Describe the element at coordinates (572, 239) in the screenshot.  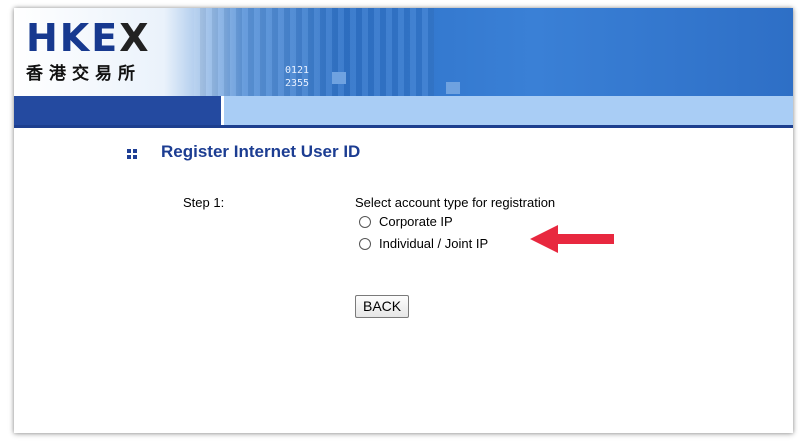
I see `red-arrow-annotation-icon` at that location.